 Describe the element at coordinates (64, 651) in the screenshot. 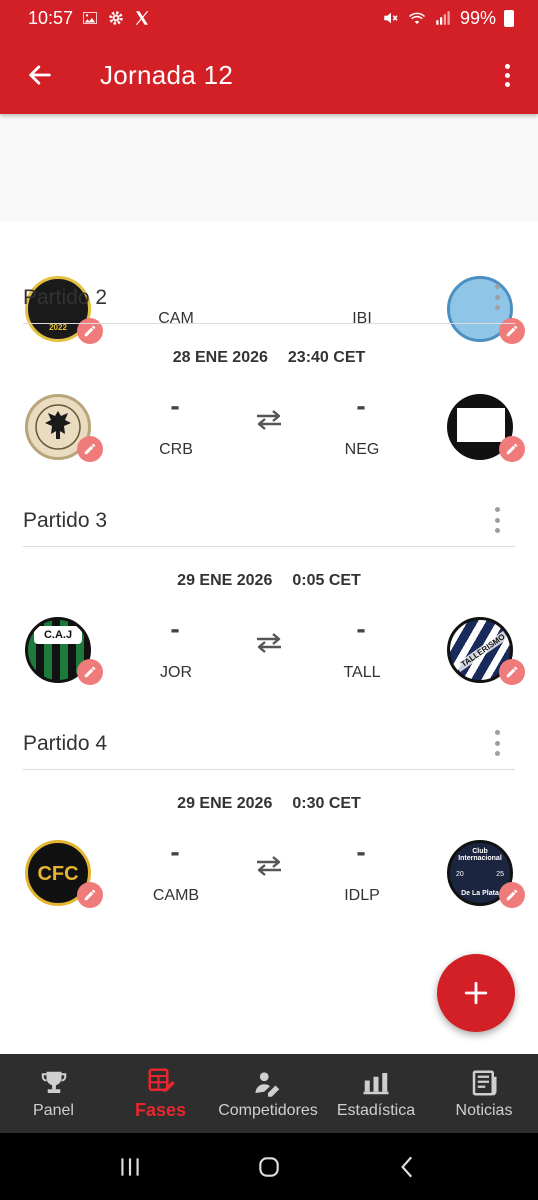

I see `team-crest-jor: C.A.J` at that location.